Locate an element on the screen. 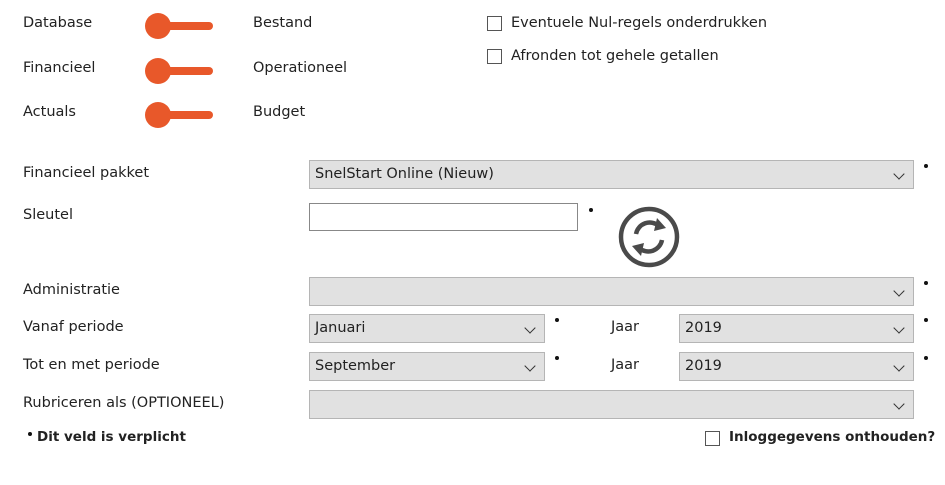 The height and width of the screenshot is (485, 945). from-year-select-value: 2019 is located at coordinates (703, 328).